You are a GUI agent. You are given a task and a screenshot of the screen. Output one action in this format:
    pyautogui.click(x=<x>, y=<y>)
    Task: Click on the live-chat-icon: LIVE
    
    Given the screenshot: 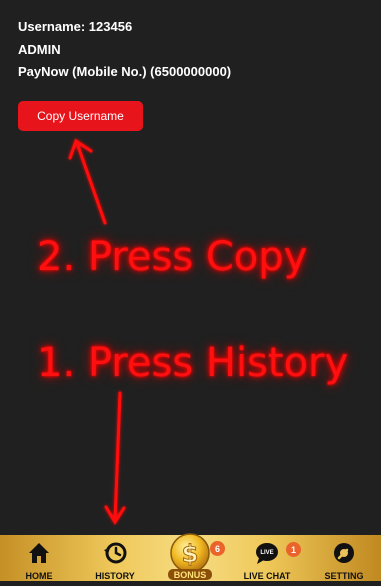 What is the action you would take?
    pyautogui.click(x=267, y=553)
    